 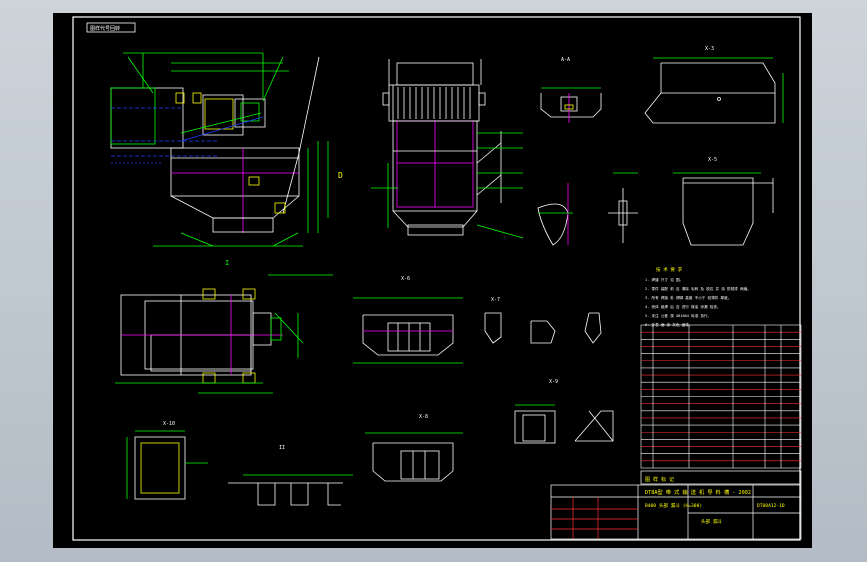 What do you see at coordinates (414, 457) in the screenshot?
I see `section-x7` at bounding box center [414, 457].